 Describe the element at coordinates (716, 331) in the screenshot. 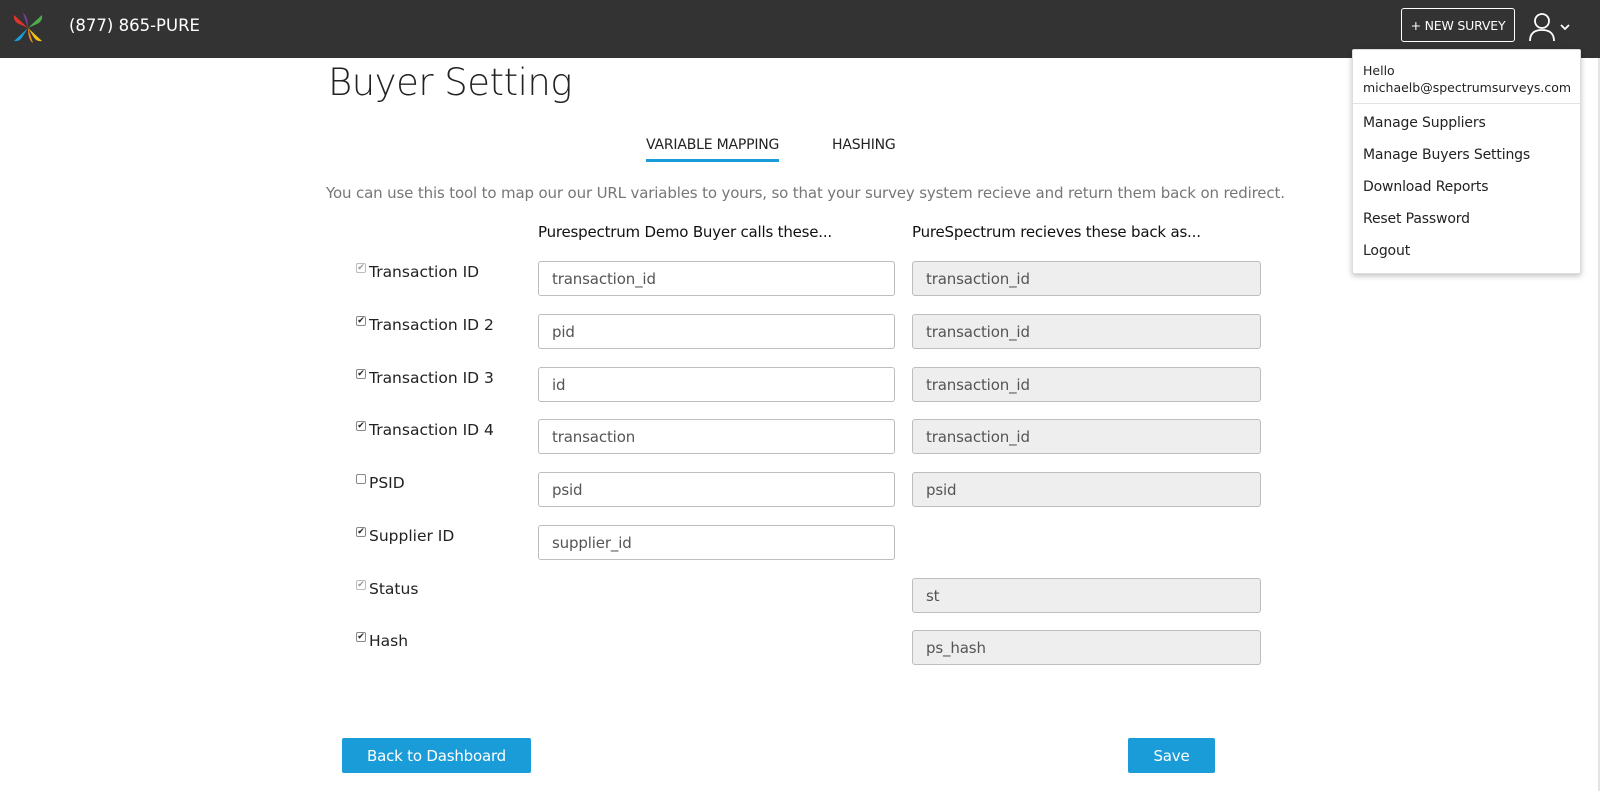

I see `buyer-field-transaction-id-2: pid` at that location.